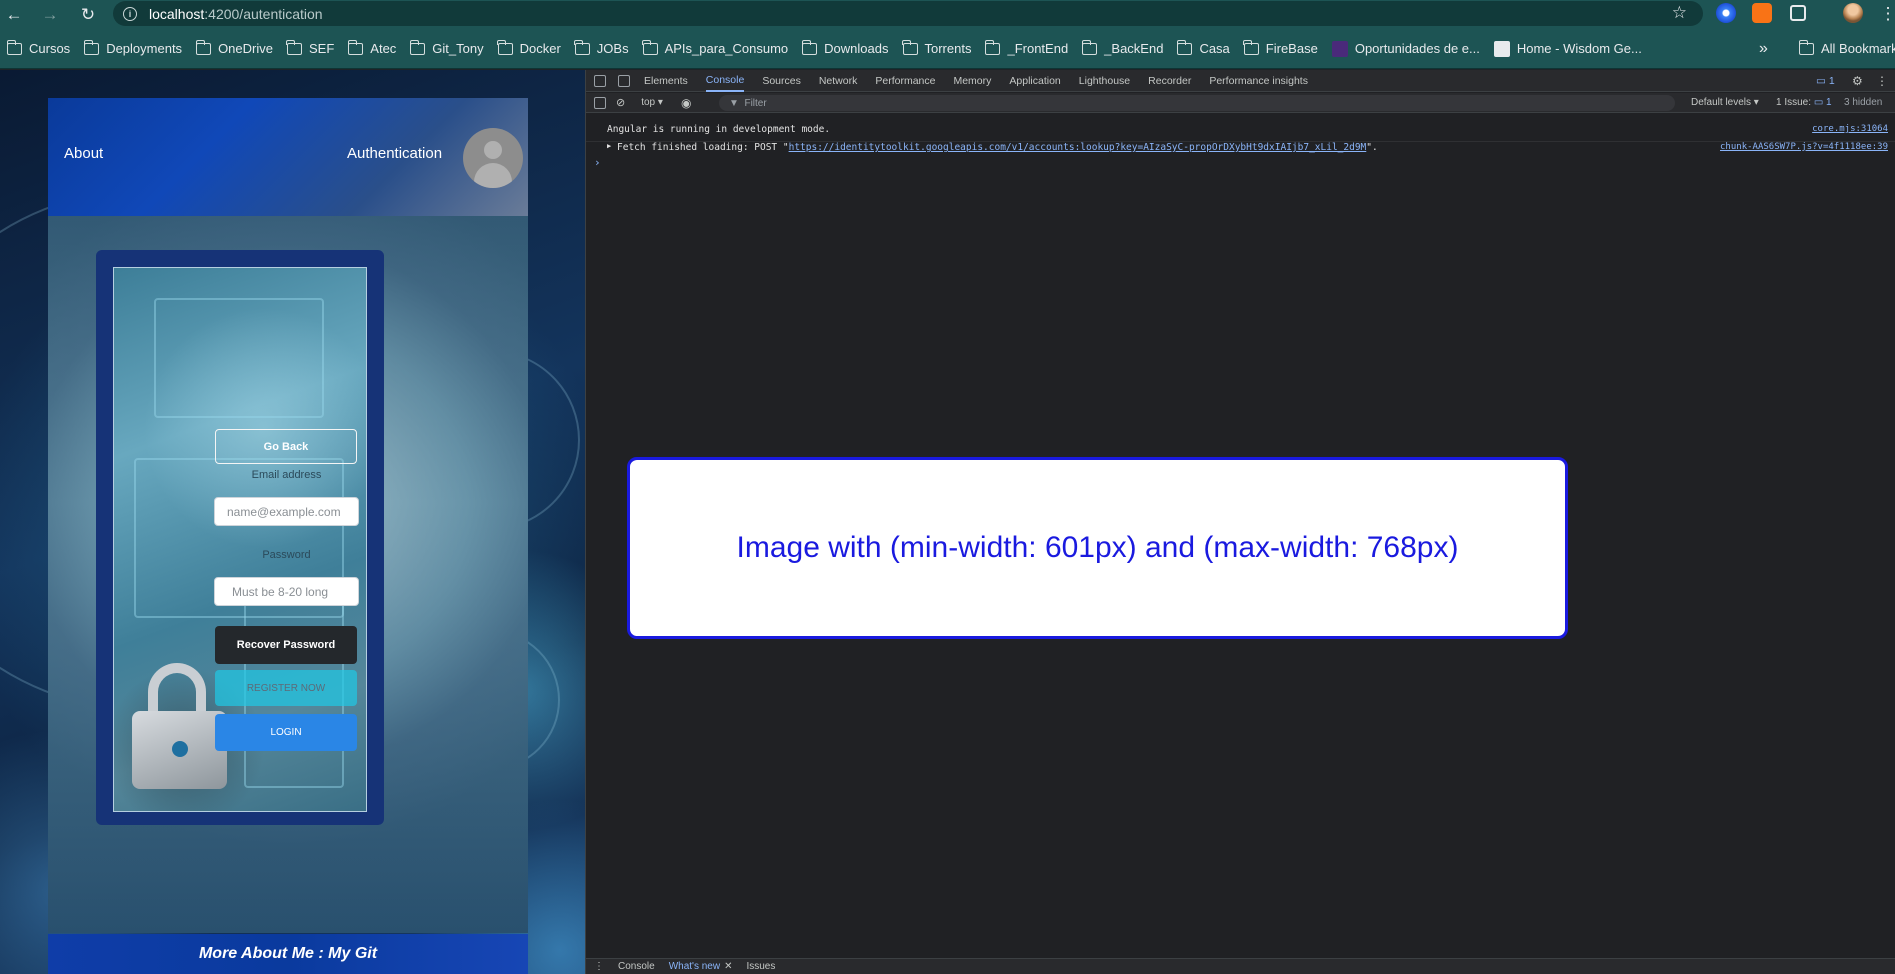 This screenshot has width=1895, height=974. Describe the element at coordinates (1884, 14) in the screenshot. I see `chrome-menu-icon: ⋮` at that location.